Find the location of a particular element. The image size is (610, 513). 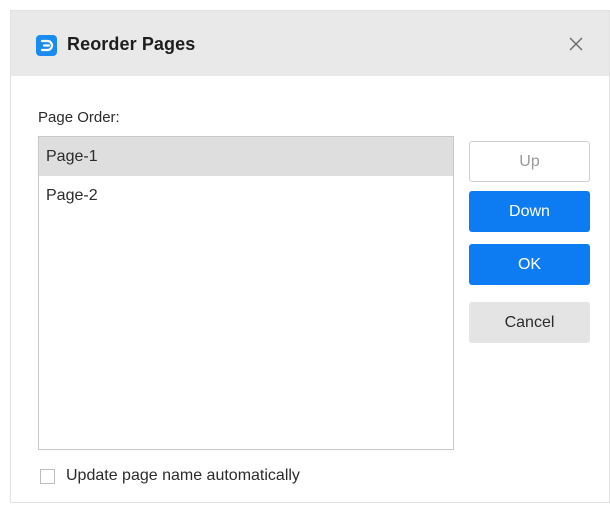

close-button is located at coordinates (576, 44).